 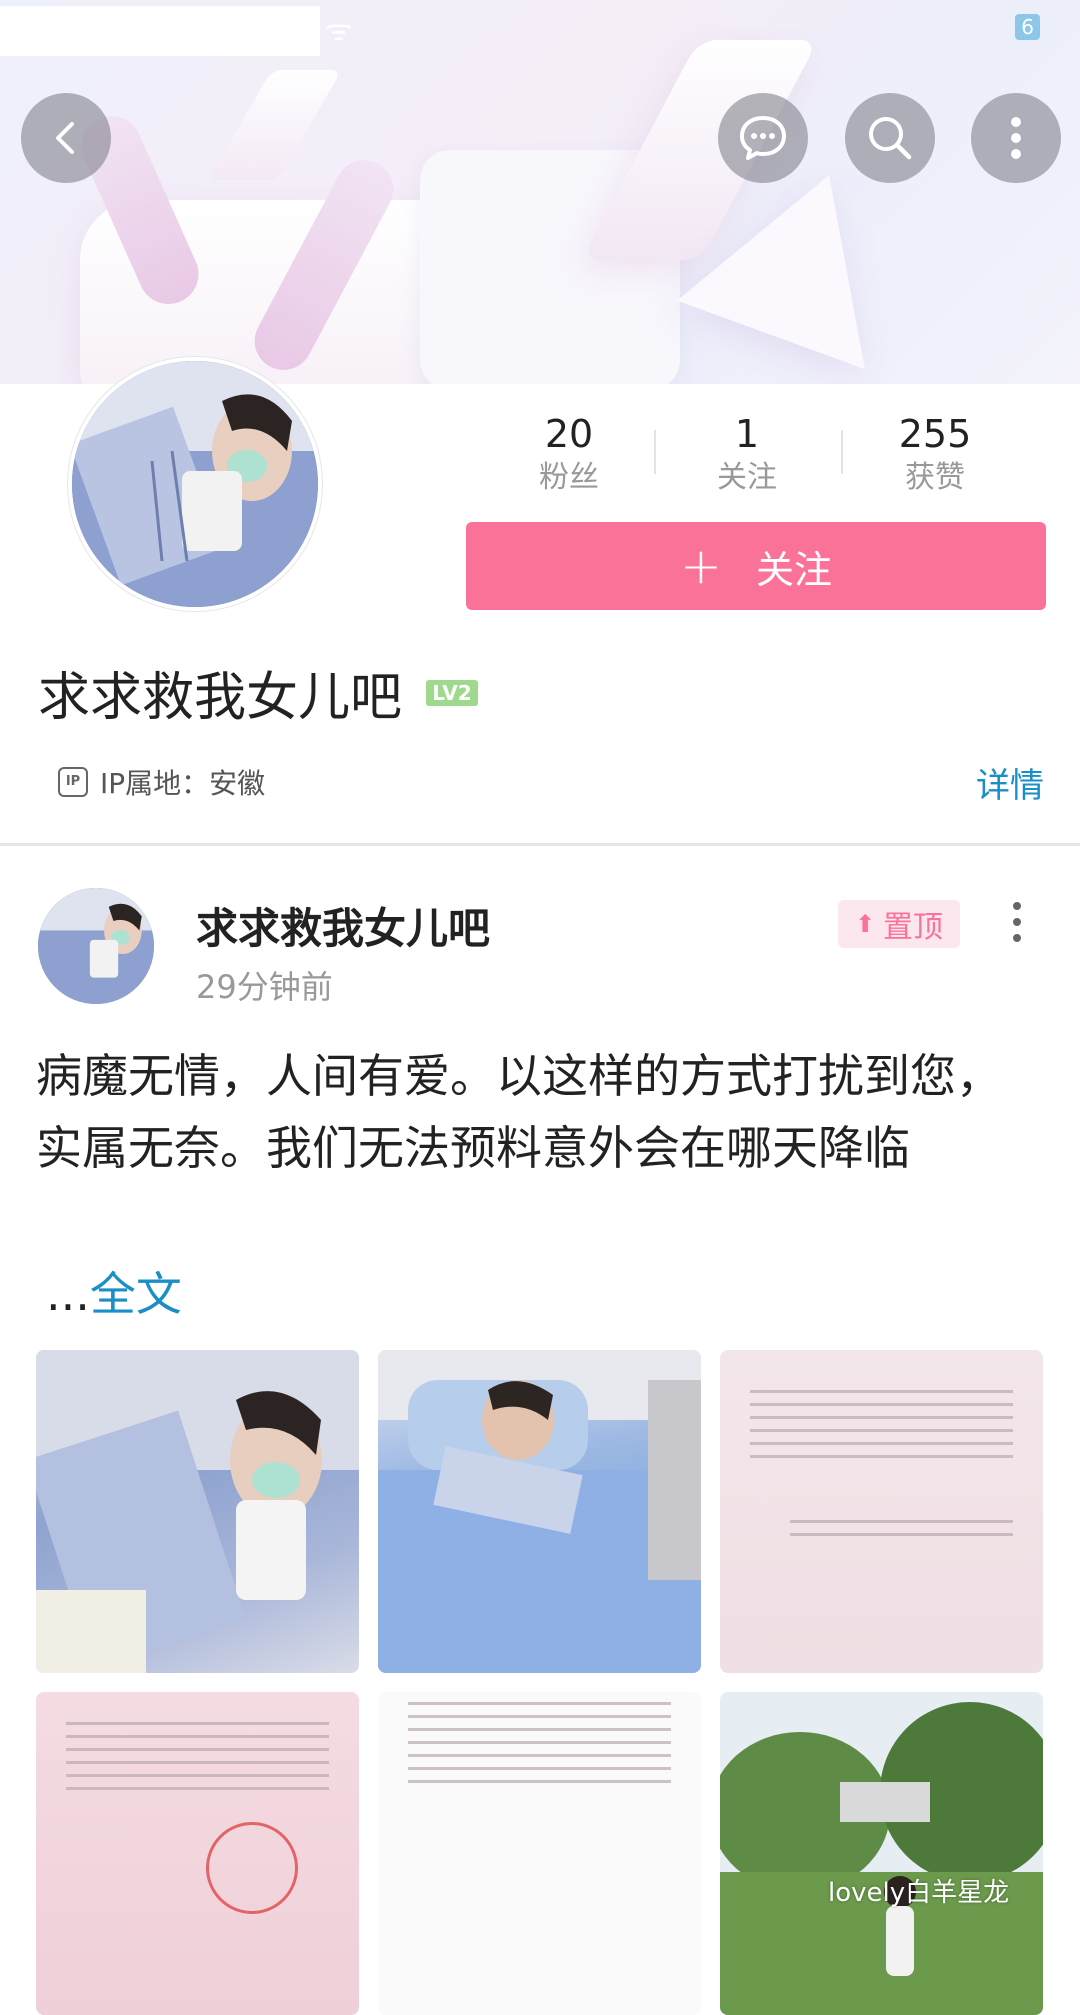 I want to click on outdoor-photo, so click(x=881, y=1853).